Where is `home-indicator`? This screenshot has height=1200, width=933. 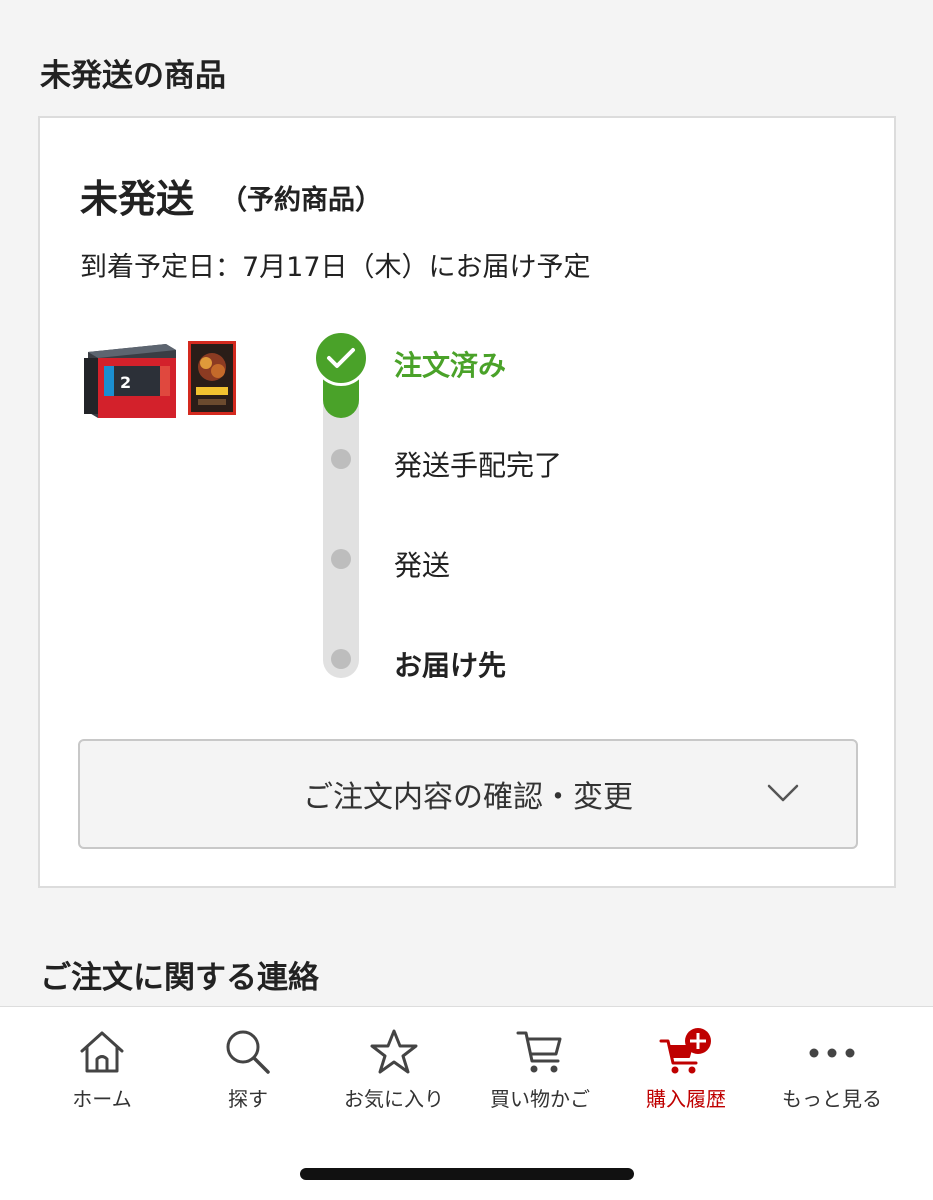 home-indicator is located at coordinates (467, 1174).